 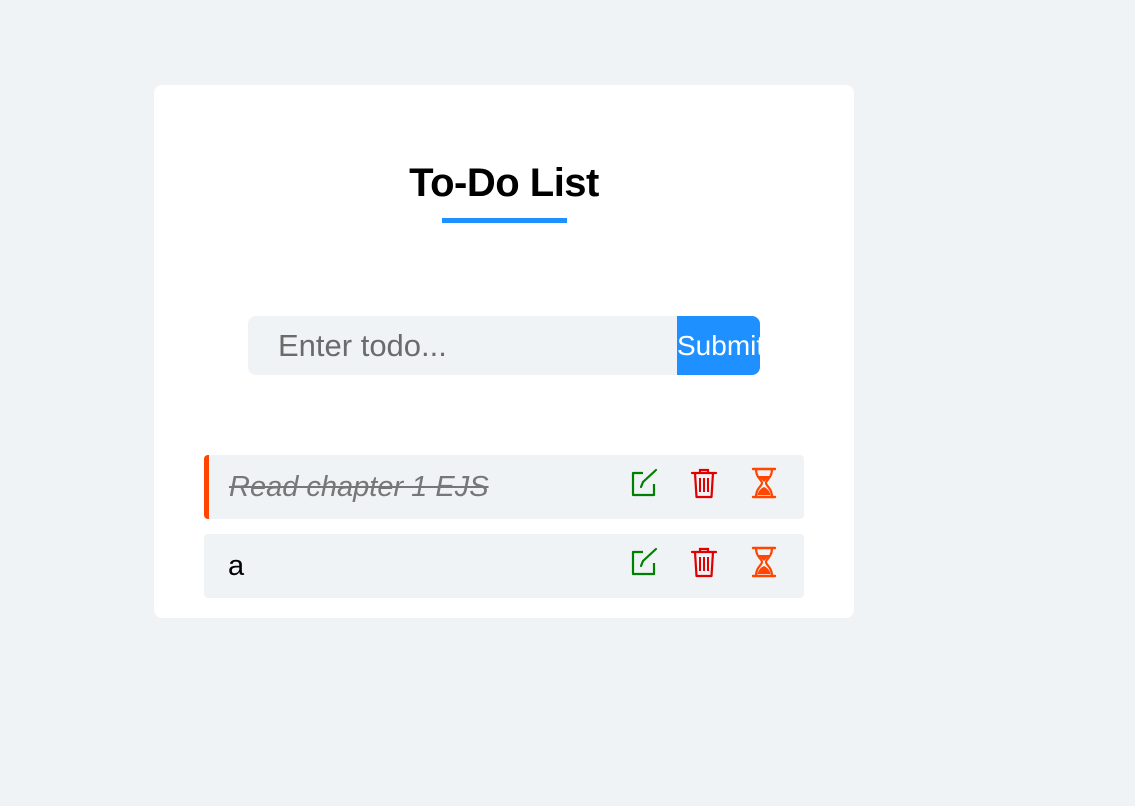 I want to click on todo-form: Submit, so click(x=504, y=345).